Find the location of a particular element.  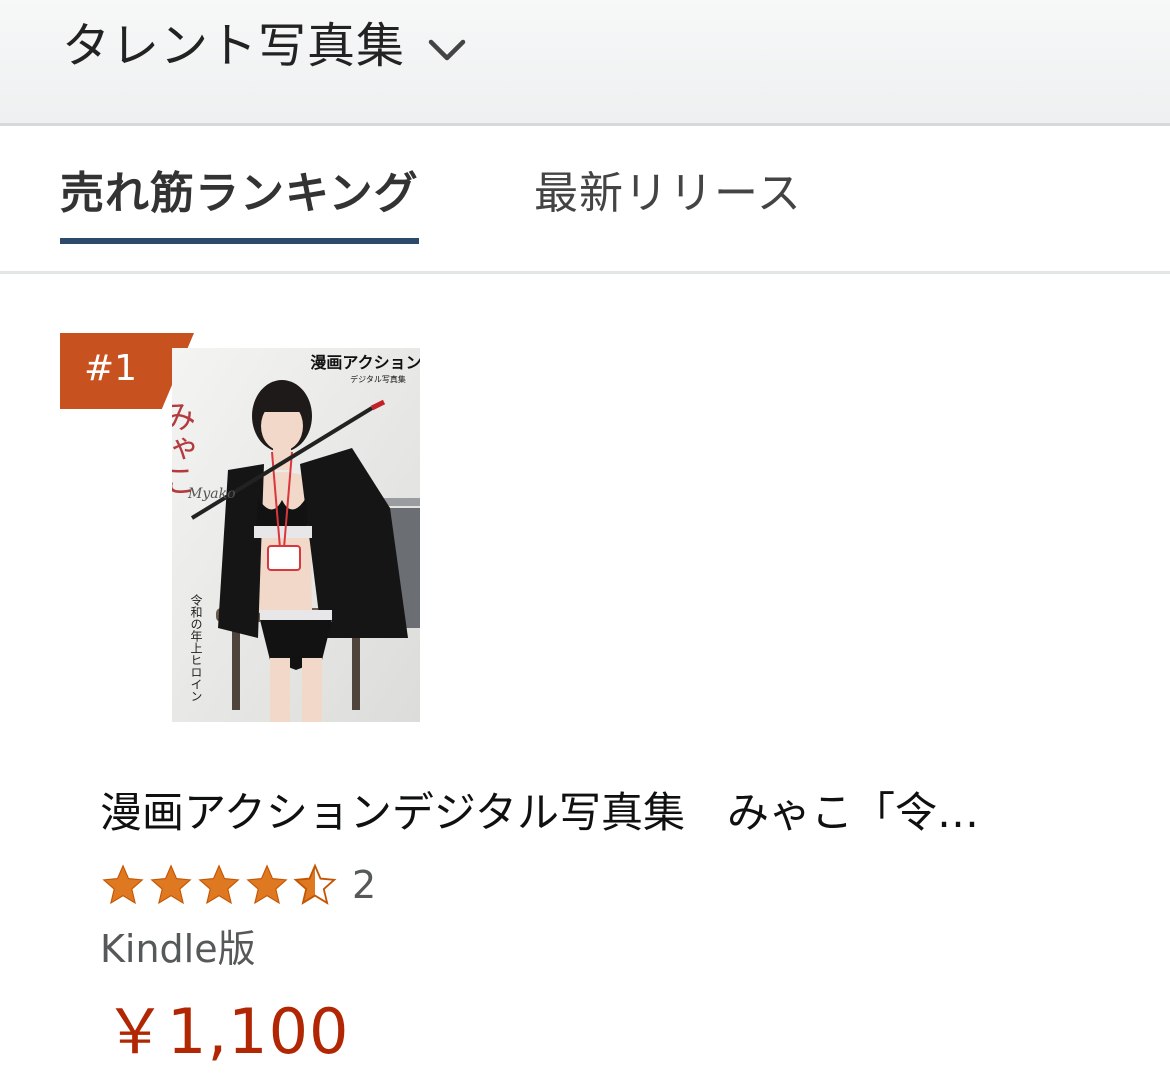

category-dropdown: タレント写真集 is located at coordinates (264, 46).